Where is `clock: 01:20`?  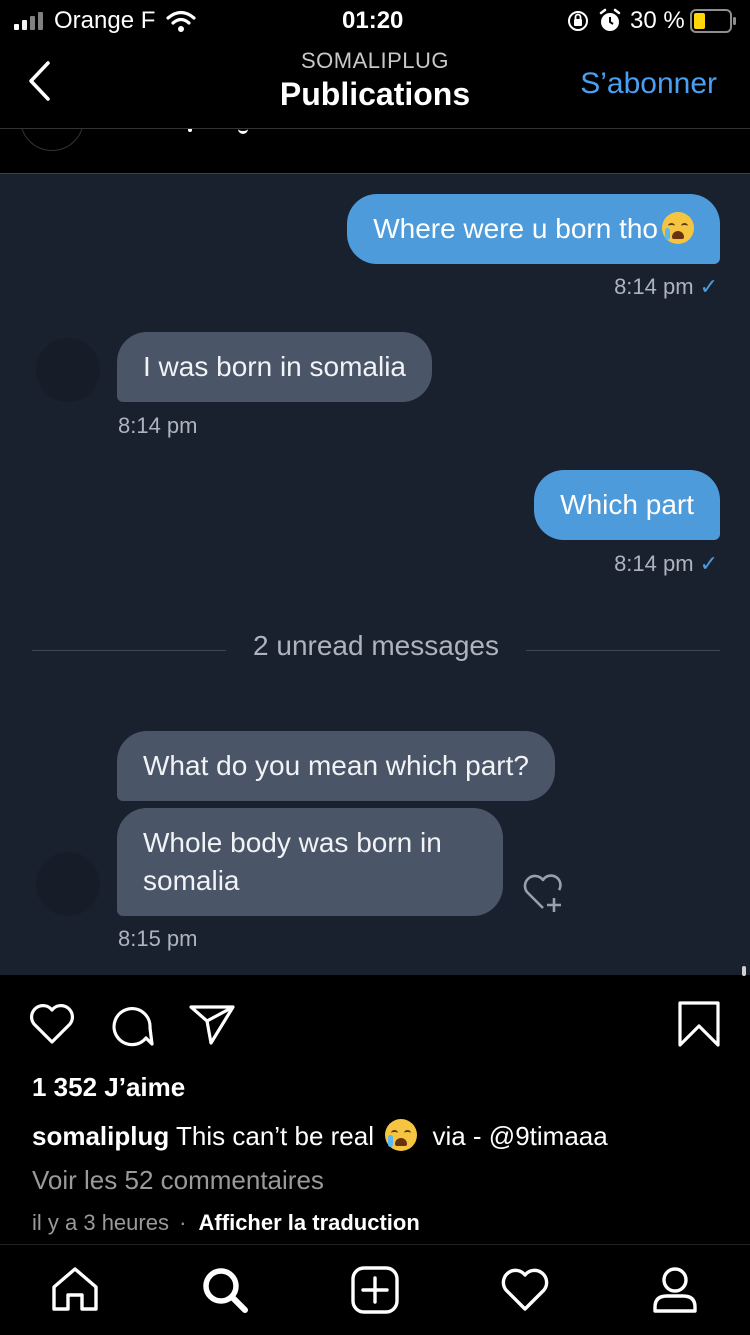
clock: 01:20 is located at coordinates (373, 20).